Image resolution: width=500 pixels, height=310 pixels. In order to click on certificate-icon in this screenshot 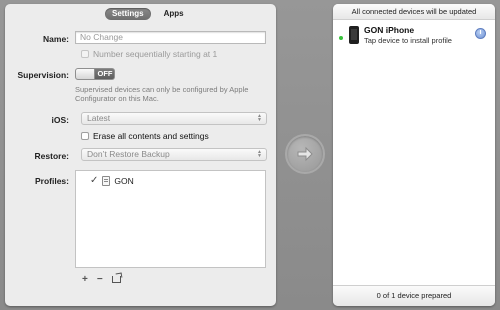, I will do `click(106, 181)`.